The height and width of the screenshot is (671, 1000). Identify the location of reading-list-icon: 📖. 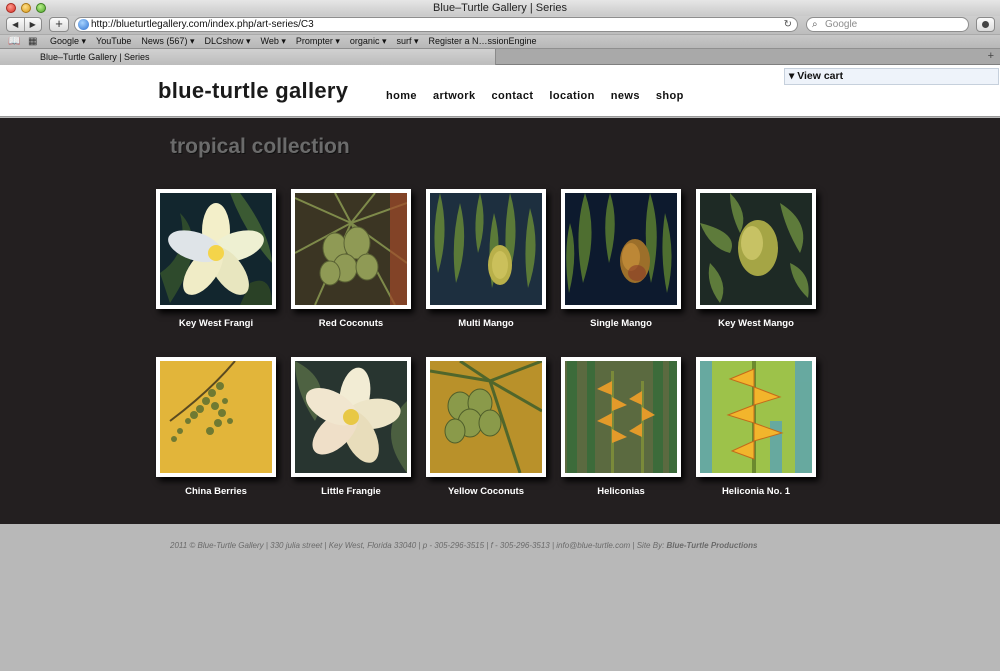
(14, 42).